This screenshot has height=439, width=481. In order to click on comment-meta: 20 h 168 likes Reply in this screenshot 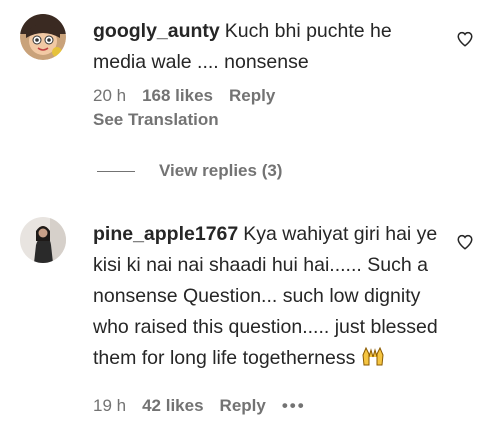, I will do `click(192, 96)`.